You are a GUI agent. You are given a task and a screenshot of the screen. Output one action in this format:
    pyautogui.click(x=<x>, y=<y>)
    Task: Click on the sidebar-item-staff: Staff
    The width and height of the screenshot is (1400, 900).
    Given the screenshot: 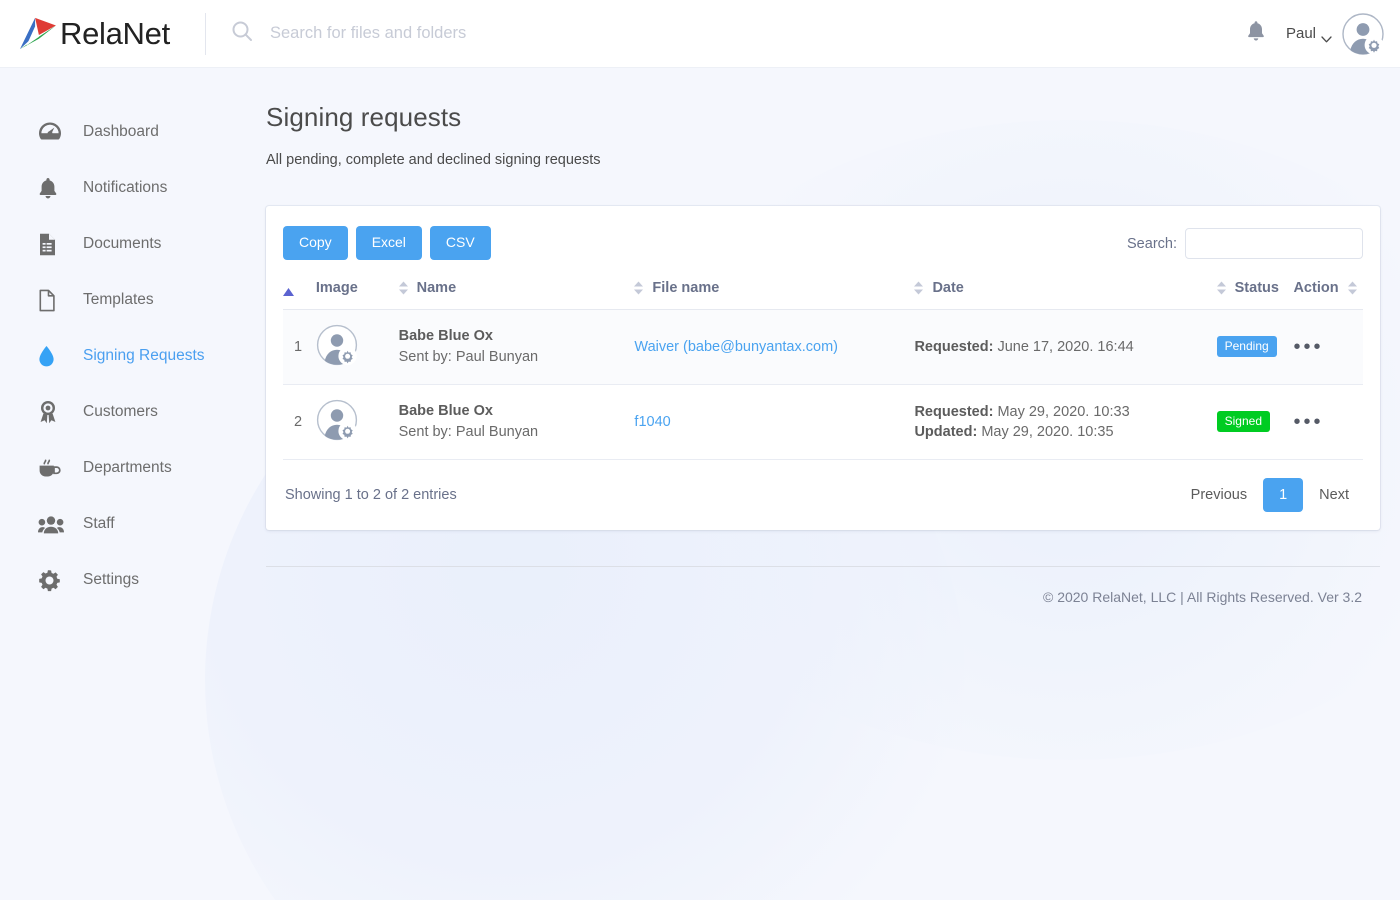 What is the action you would take?
    pyautogui.click(x=124, y=524)
    